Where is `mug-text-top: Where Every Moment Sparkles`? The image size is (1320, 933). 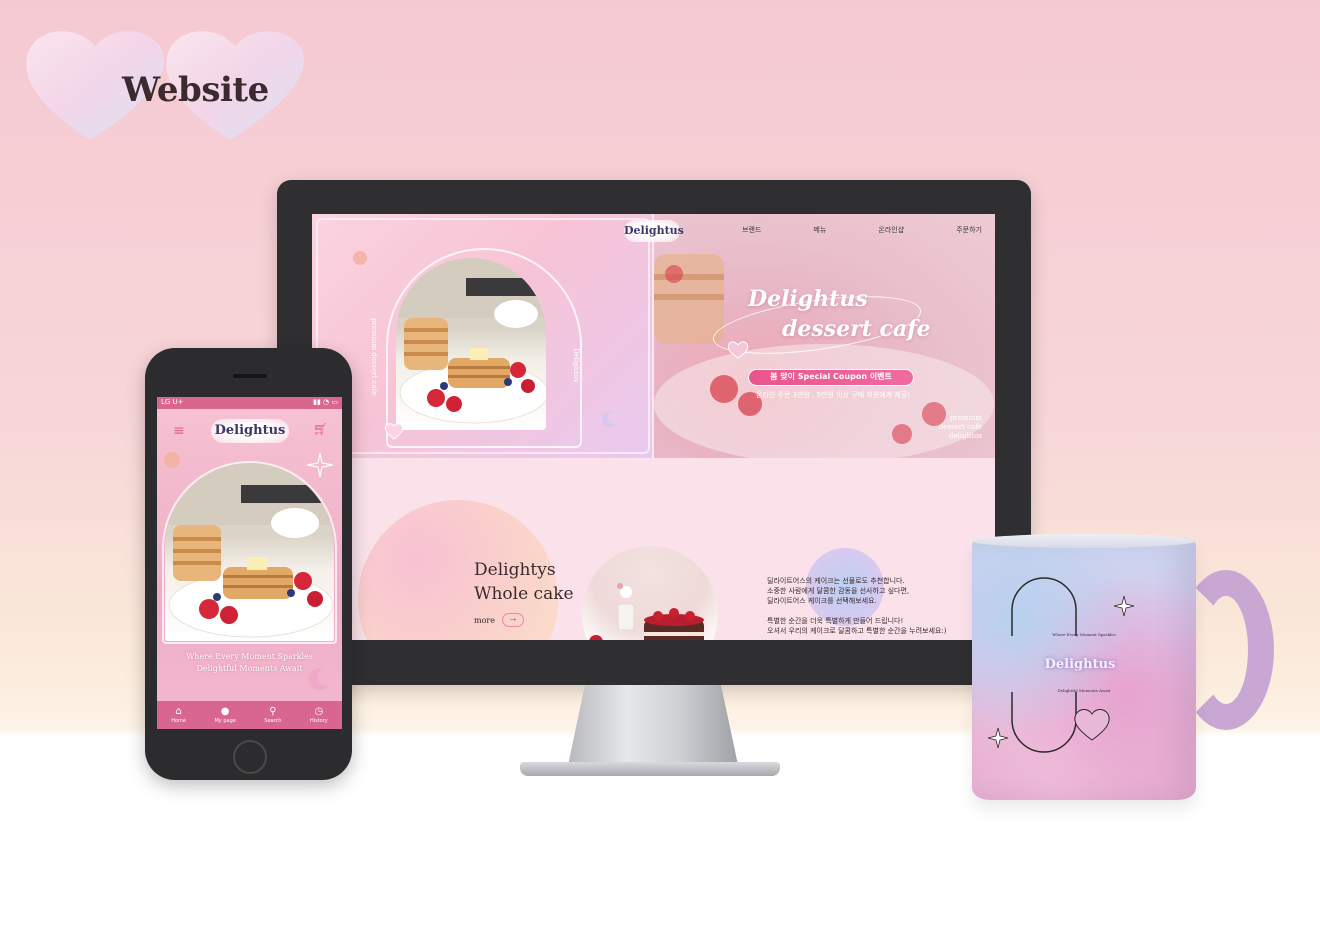 mug-text-top: Where Every Moment Sparkles is located at coordinates (1084, 634).